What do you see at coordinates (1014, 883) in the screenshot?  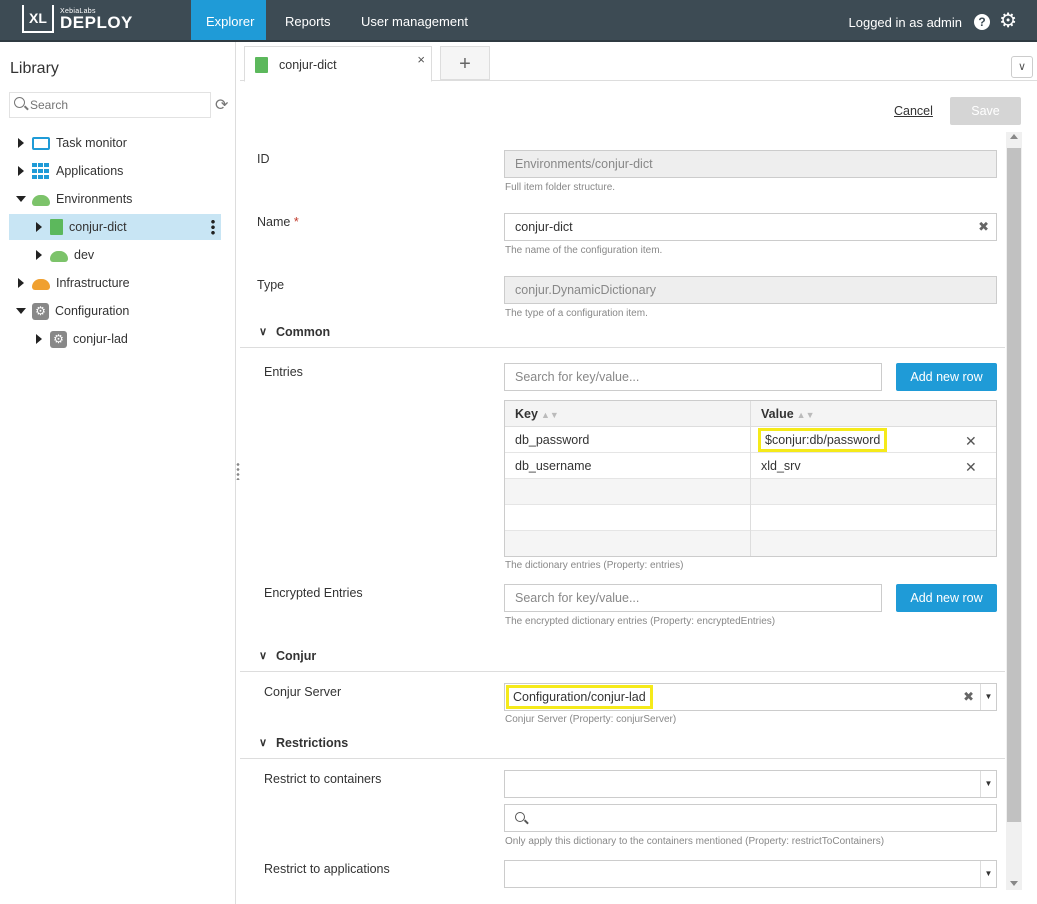 I see `scroll-down-icon` at bounding box center [1014, 883].